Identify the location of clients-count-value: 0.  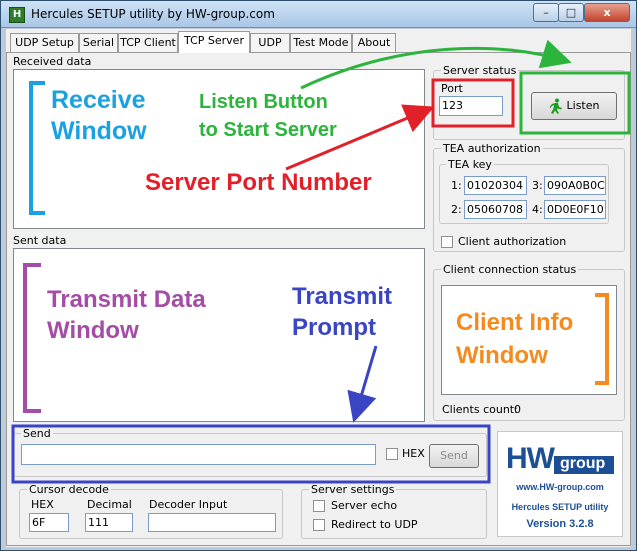
(517, 409).